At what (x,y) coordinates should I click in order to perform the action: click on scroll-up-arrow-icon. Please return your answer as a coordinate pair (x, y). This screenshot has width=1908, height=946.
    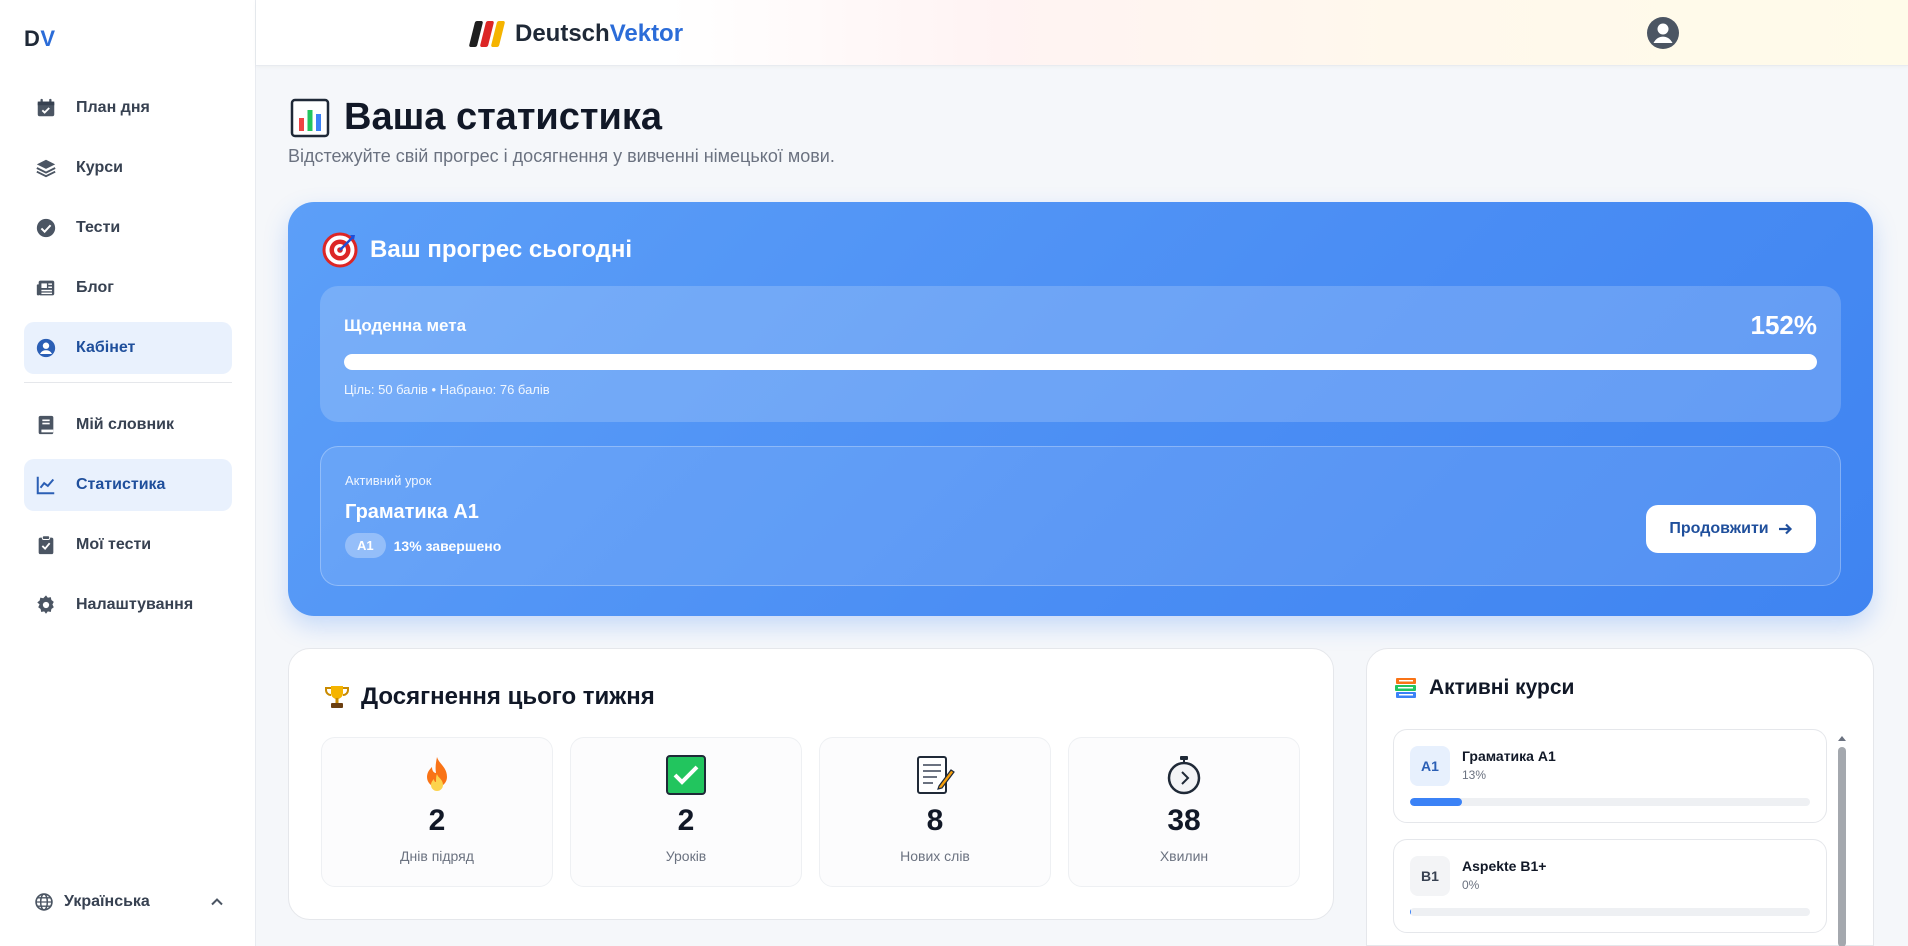
    Looking at the image, I should click on (1842, 738).